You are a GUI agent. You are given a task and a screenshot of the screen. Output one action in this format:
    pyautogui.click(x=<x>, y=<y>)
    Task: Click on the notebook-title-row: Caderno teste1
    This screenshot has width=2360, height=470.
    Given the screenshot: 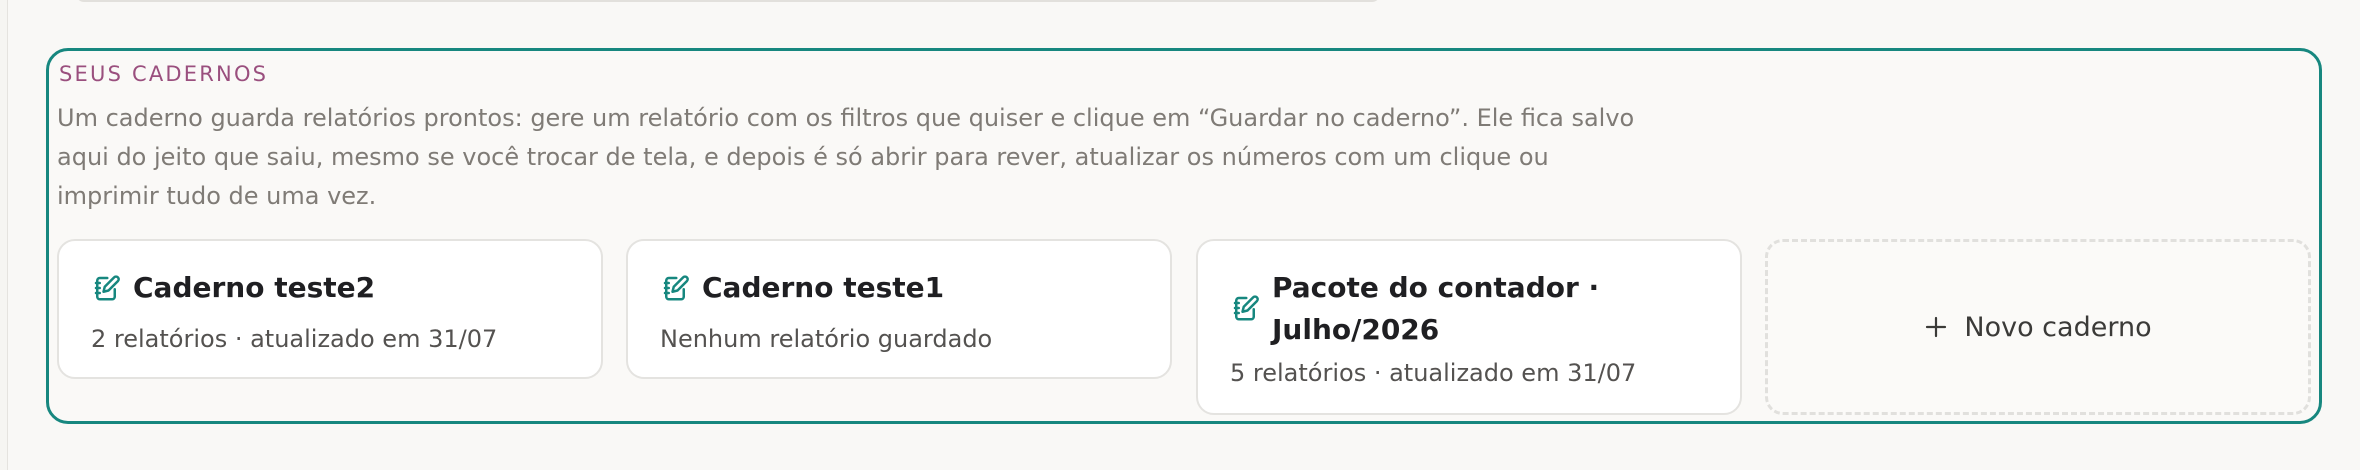 What is the action you would take?
    pyautogui.click(x=802, y=288)
    